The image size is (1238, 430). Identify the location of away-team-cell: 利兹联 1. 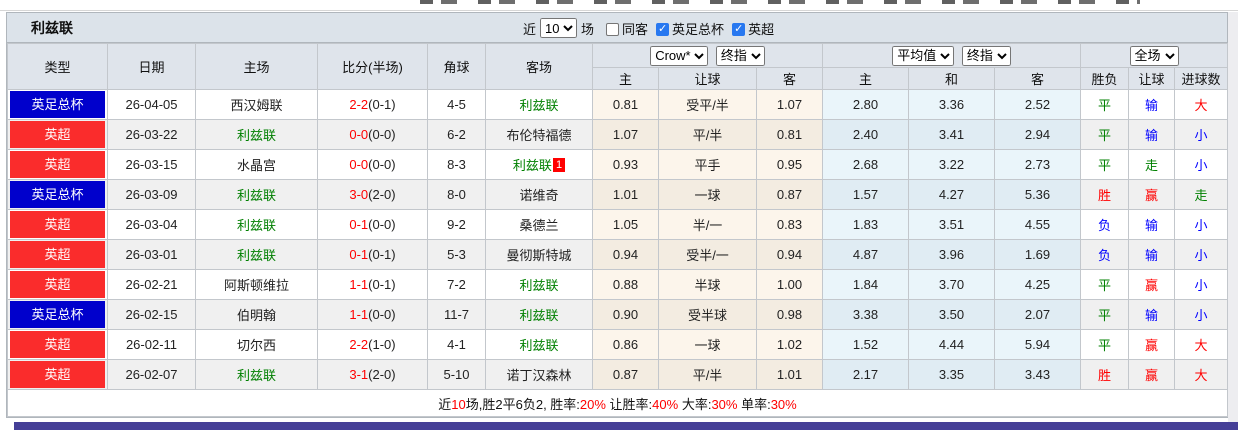
(539, 164).